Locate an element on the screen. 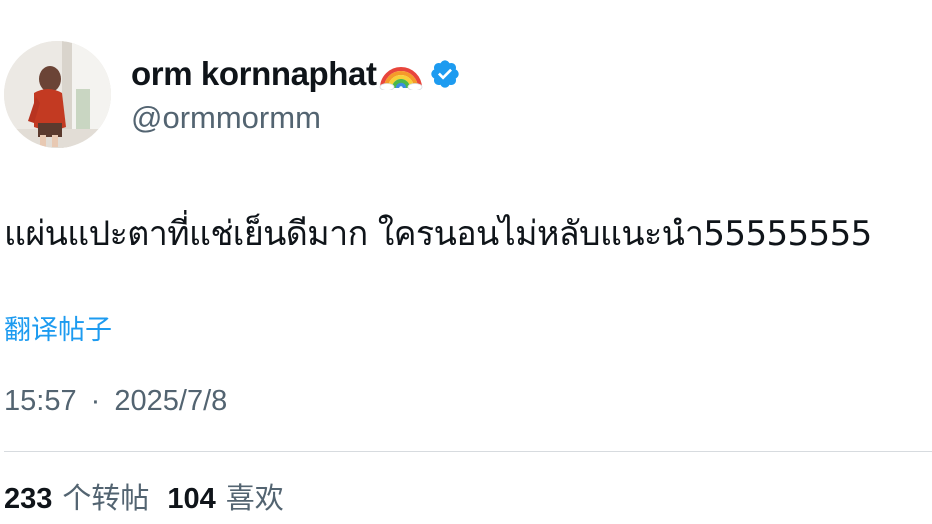  divider is located at coordinates (468, 451).